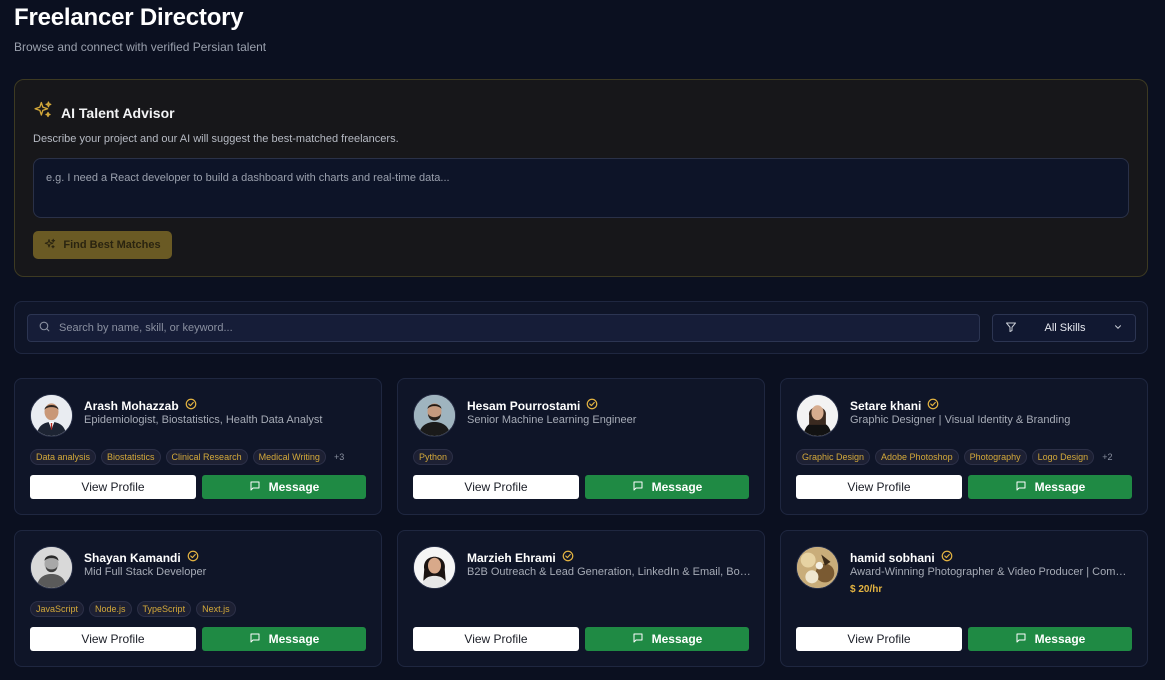 Image resolution: width=1165 pixels, height=680 pixels. Describe the element at coordinates (995, 457) in the screenshot. I see `skill-tag: Photography` at that location.